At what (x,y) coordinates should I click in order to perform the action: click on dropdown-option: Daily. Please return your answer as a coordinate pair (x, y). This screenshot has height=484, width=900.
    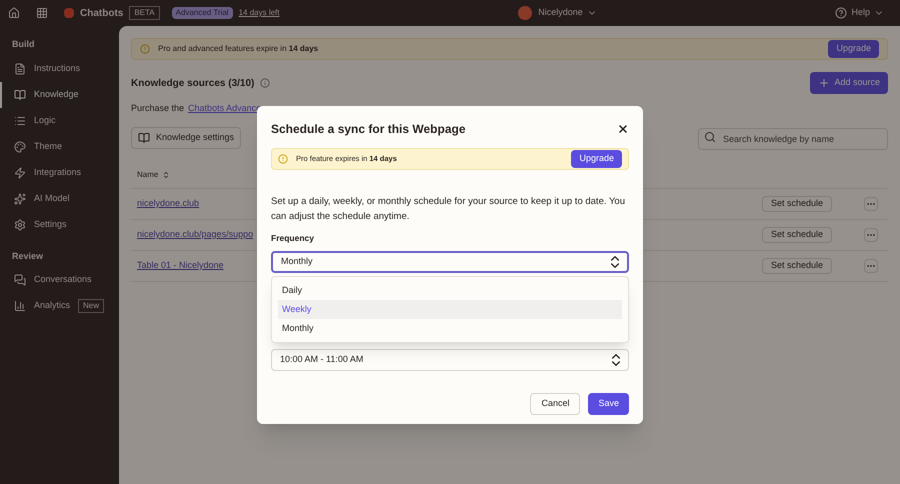
    Looking at the image, I should click on (450, 290).